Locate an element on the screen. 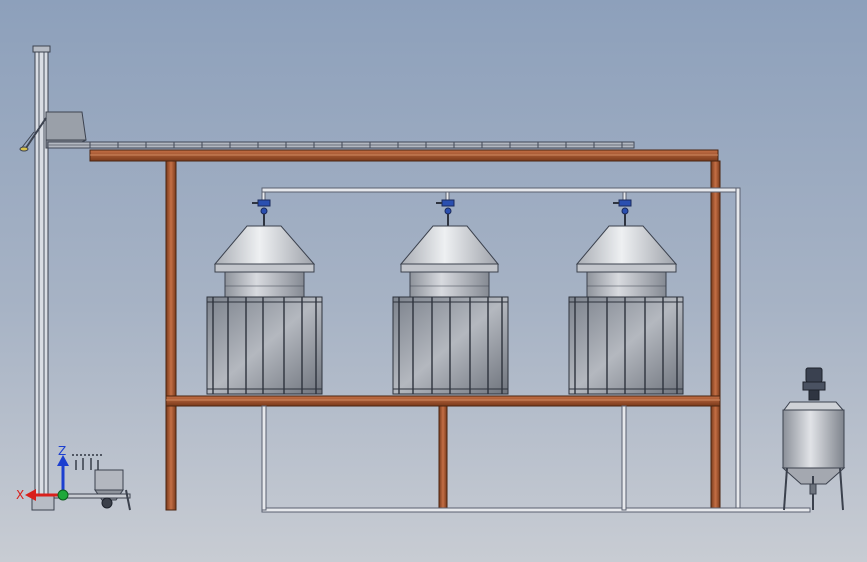  agitator-motor is located at coordinates (814, 384).